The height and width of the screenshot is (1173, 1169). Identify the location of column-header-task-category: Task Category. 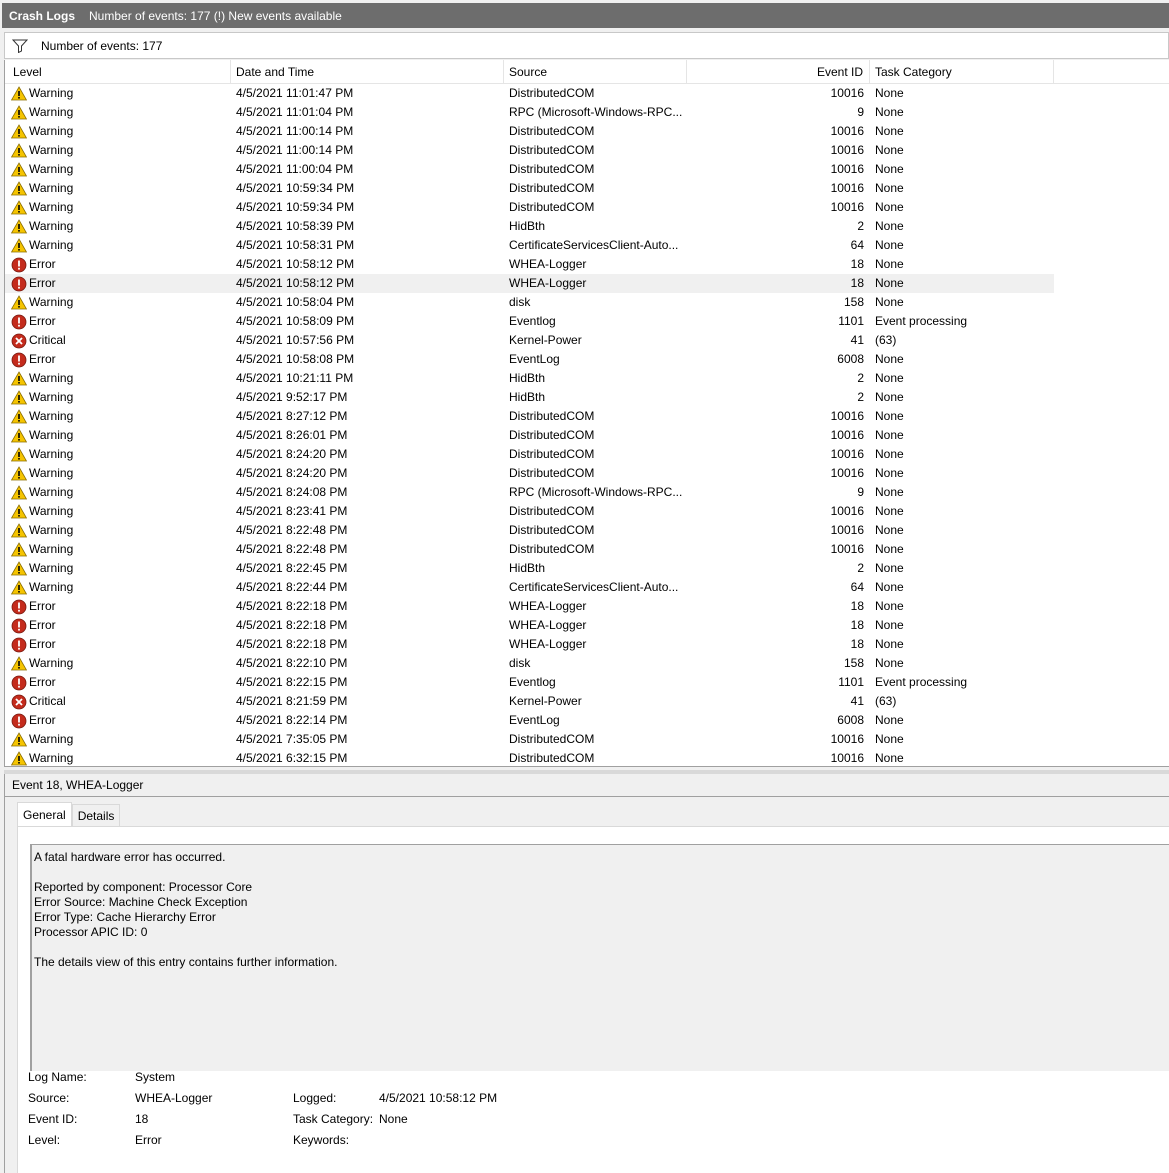
(962, 72).